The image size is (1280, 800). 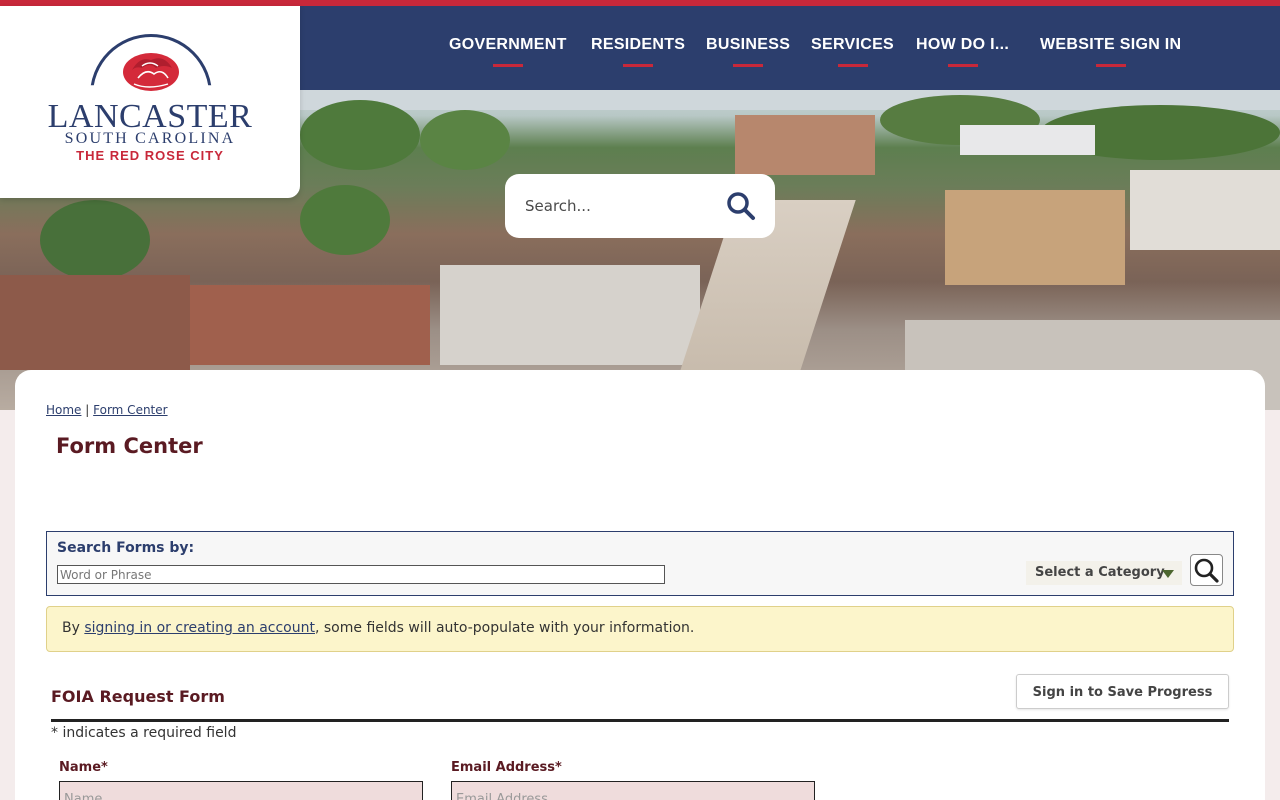 I want to click on site-search, so click(x=640, y=206).